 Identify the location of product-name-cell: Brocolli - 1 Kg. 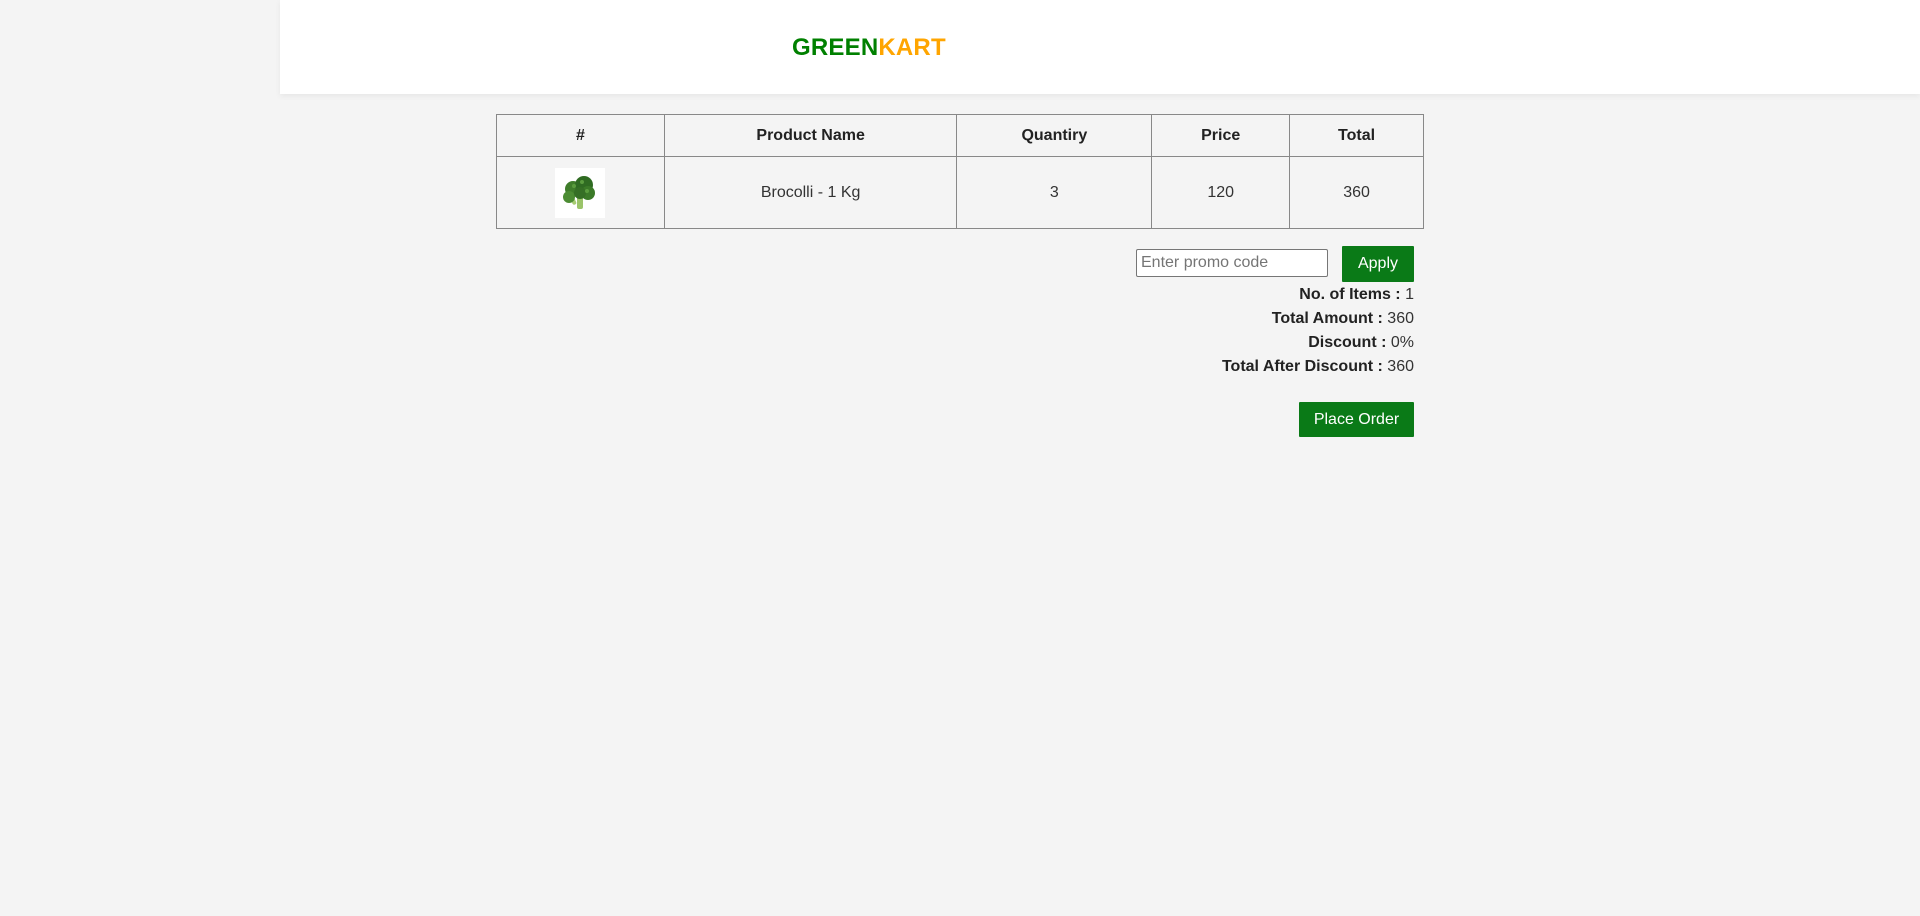
(810, 192).